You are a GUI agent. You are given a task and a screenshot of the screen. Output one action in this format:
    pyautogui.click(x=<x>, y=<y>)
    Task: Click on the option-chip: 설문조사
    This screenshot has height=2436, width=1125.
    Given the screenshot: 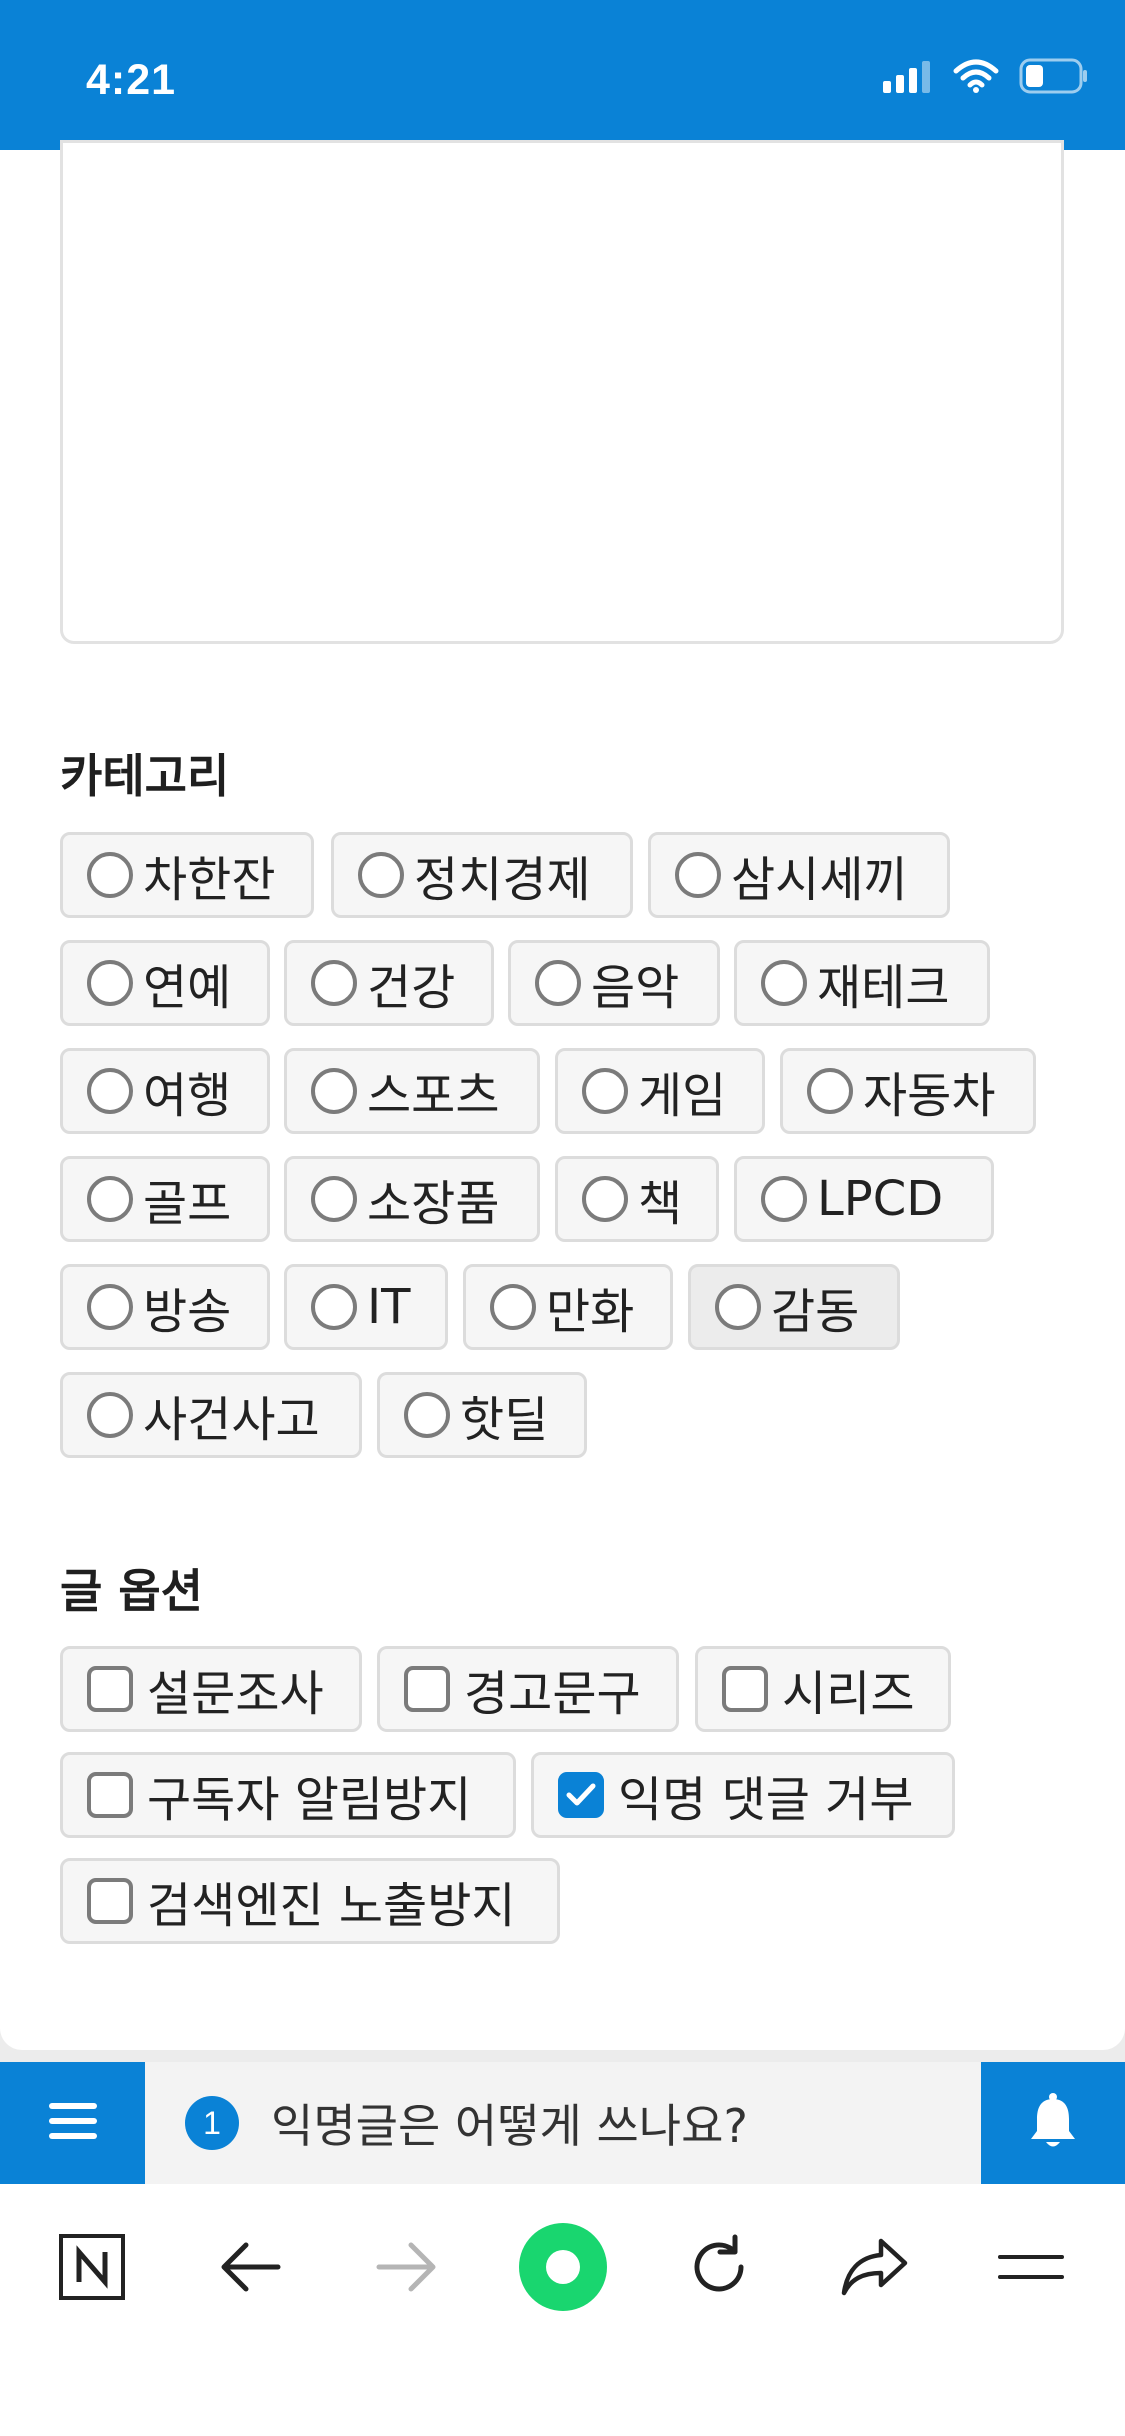 What is the action you would take?
    pyautogui.click(x=211, y=1689)
    